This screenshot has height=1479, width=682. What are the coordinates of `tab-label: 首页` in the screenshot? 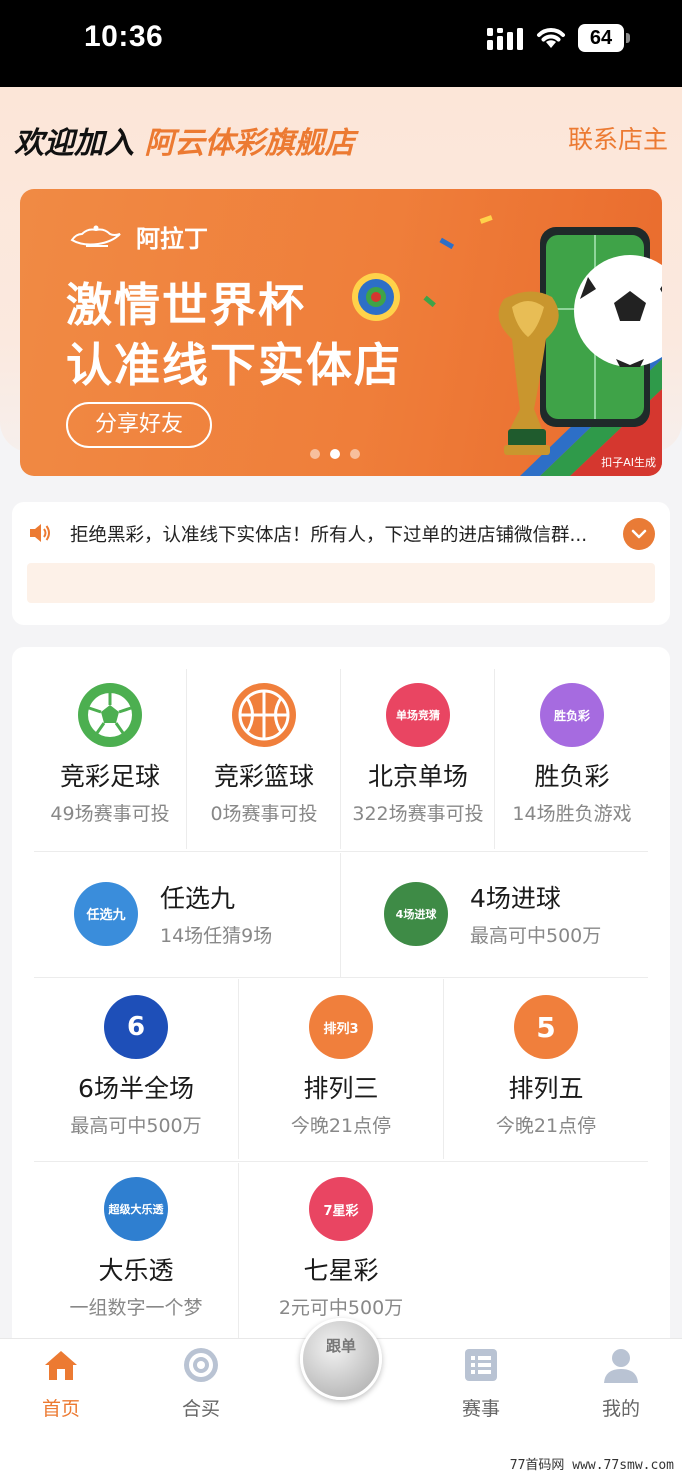 It's located at (60, 1409).